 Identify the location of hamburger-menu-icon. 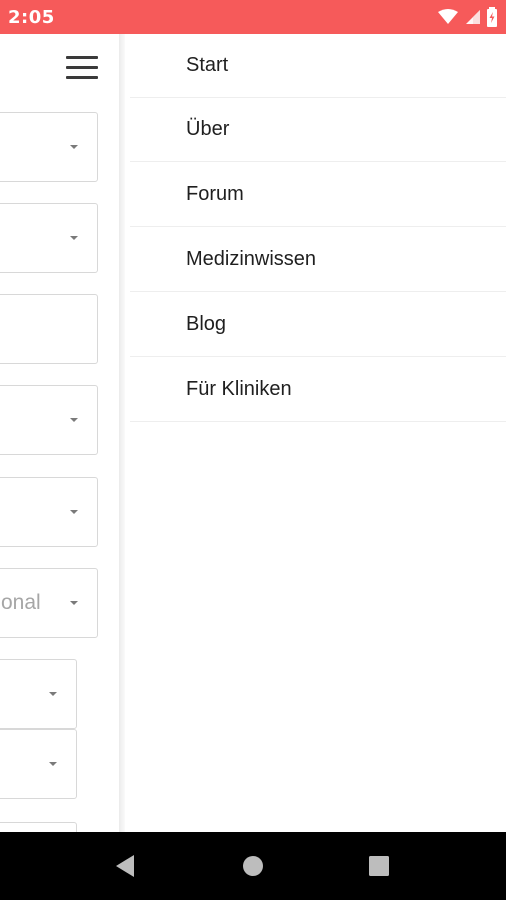
(82, 68).